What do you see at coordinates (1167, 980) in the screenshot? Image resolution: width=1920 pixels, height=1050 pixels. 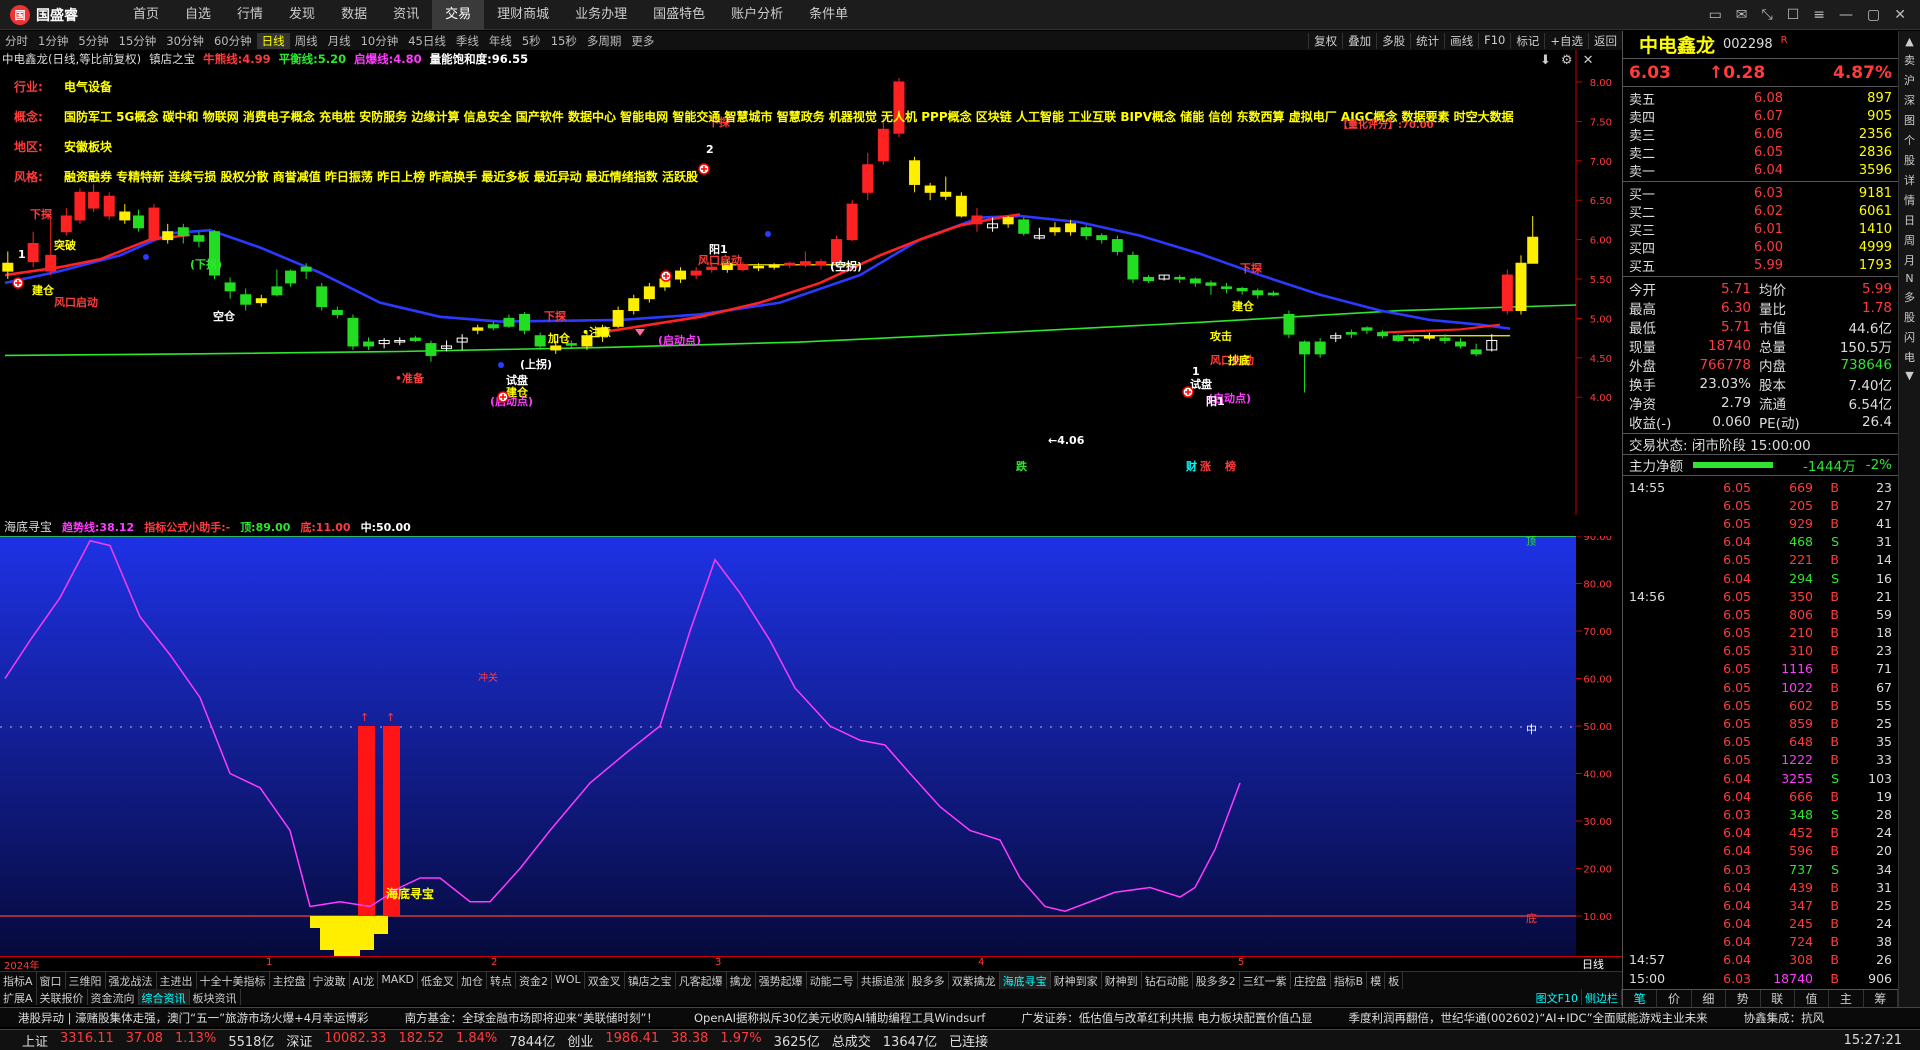 I see `indicator-tab-27: 钻石动能` at bounding box center [1167, 980].